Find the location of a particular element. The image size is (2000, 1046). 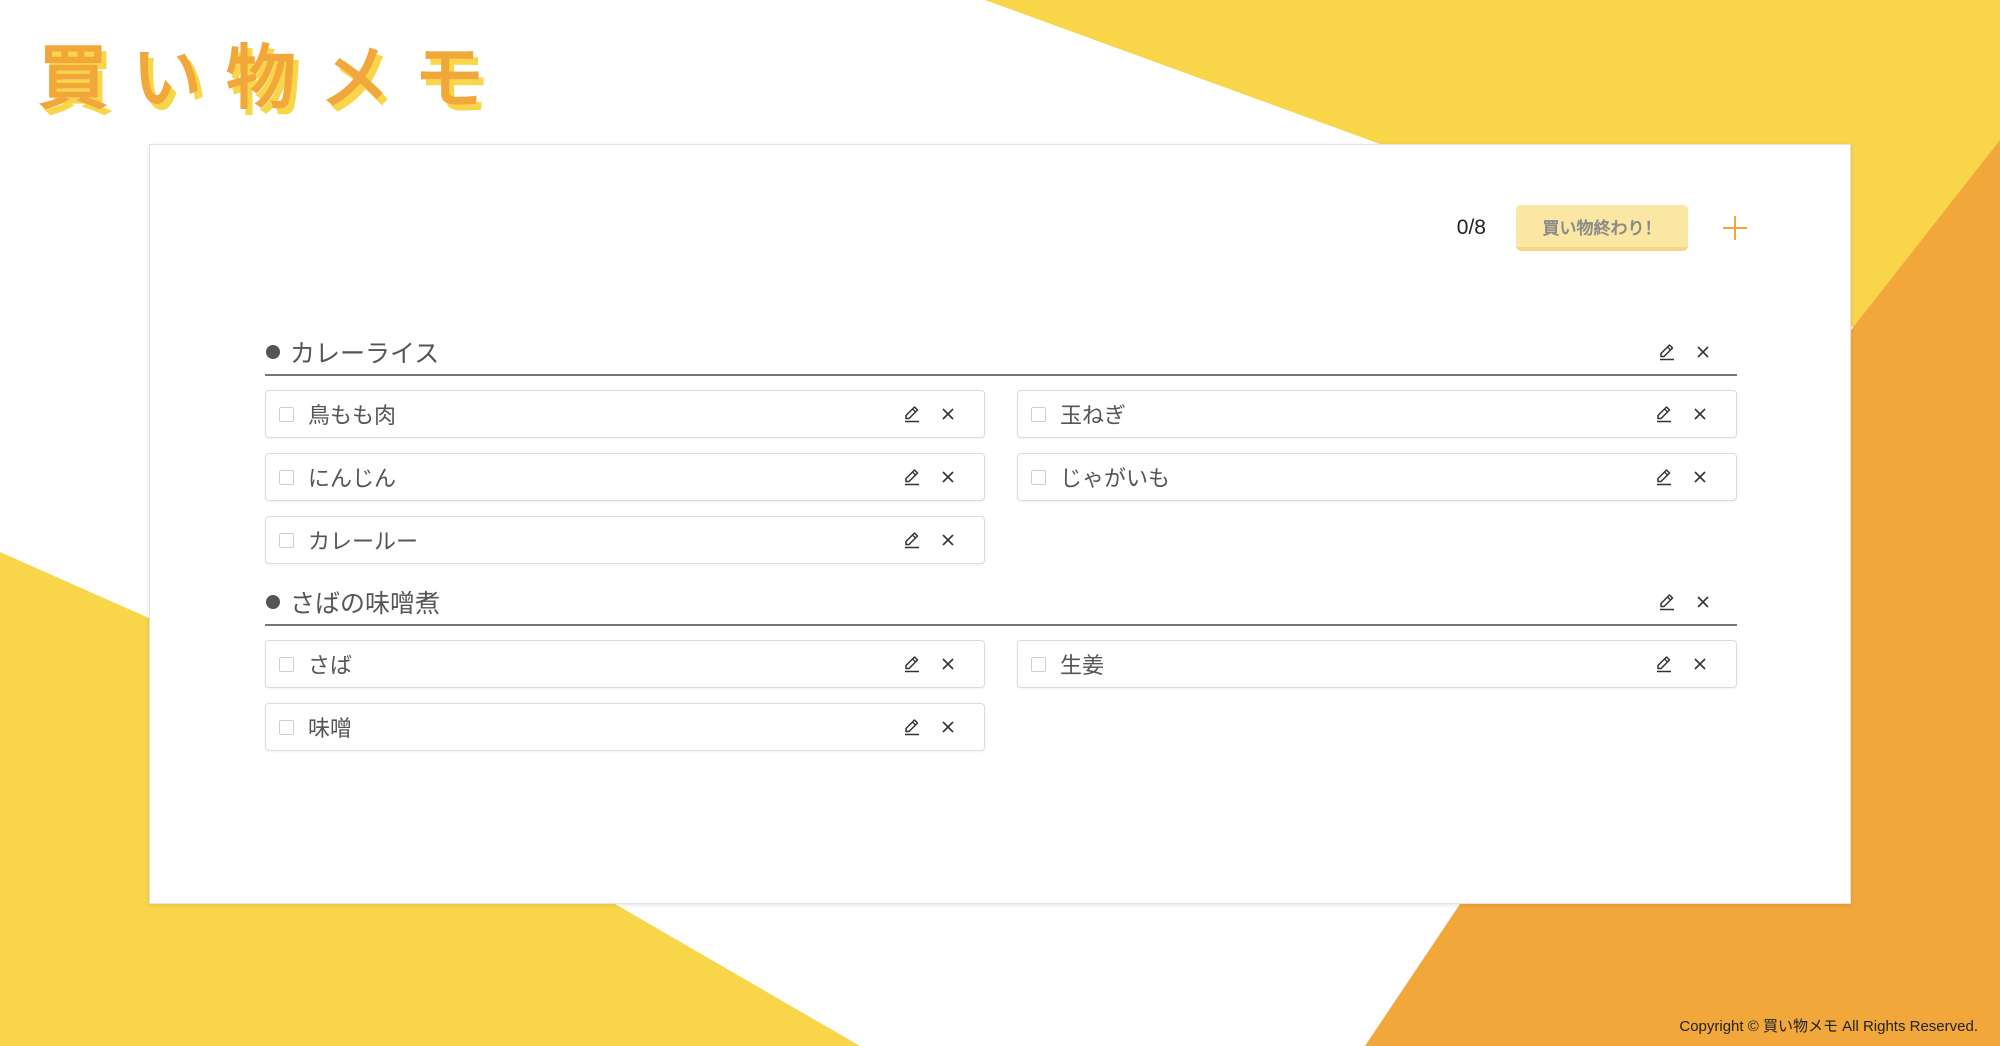

section-header: カレーライス is located at coordinates (1001, 353).